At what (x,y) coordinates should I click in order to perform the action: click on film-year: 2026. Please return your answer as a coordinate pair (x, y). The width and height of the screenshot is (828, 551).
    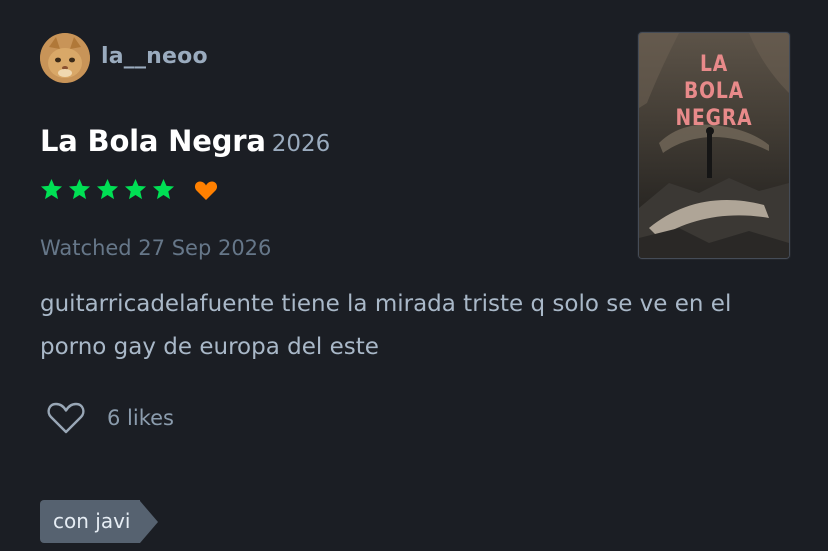
    Looking at the image, I should click on (301, 144).